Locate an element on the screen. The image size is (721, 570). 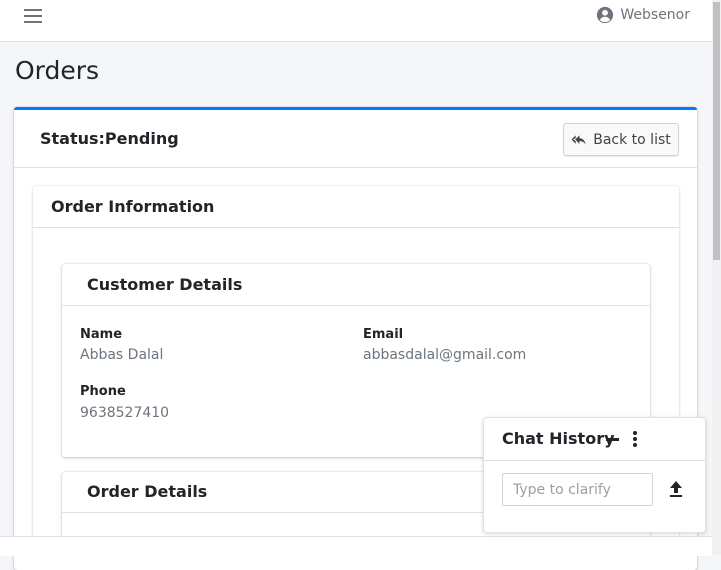
email-label: Email is located at coordinates (383, 334).